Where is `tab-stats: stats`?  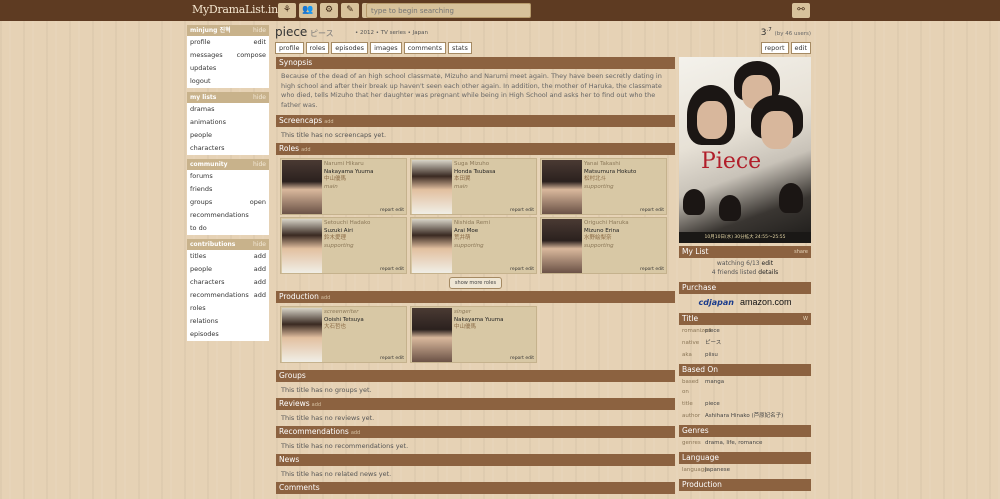 tab-stats: stats is located at coordinates (459, 48).